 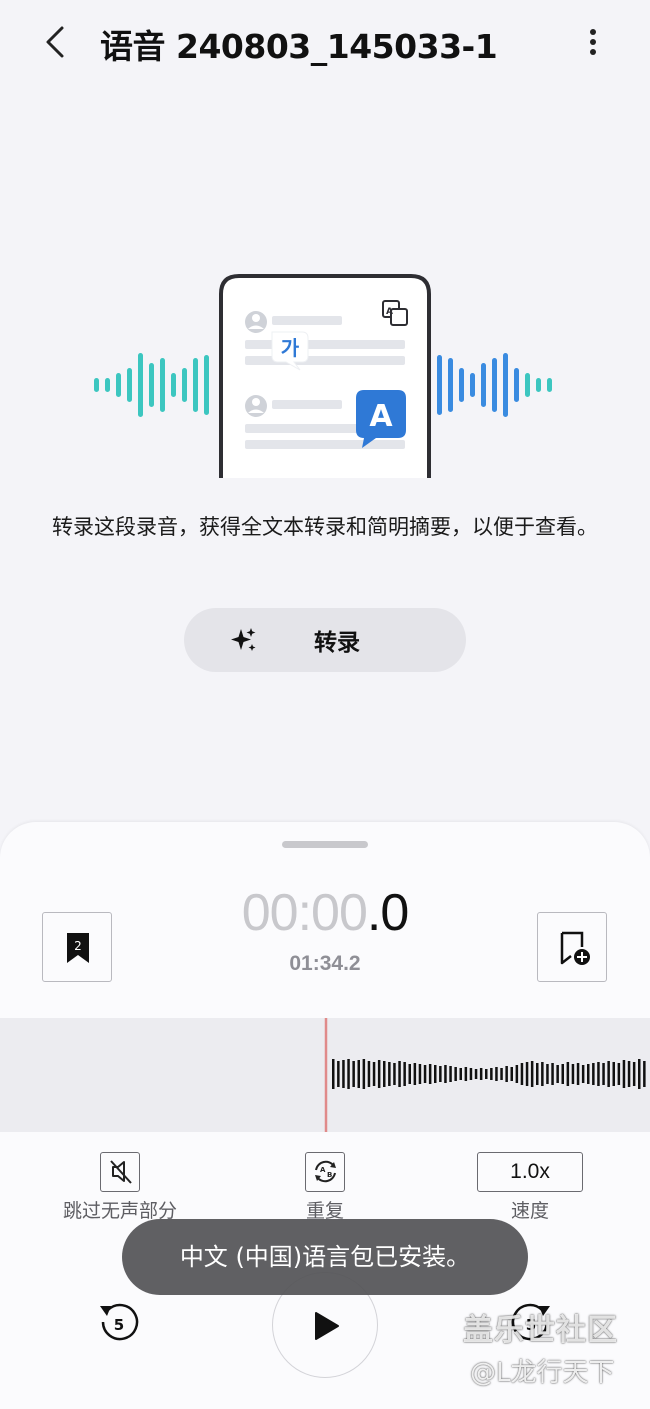 I want to click on skip-silence-button, so click(x=120, y=1172).